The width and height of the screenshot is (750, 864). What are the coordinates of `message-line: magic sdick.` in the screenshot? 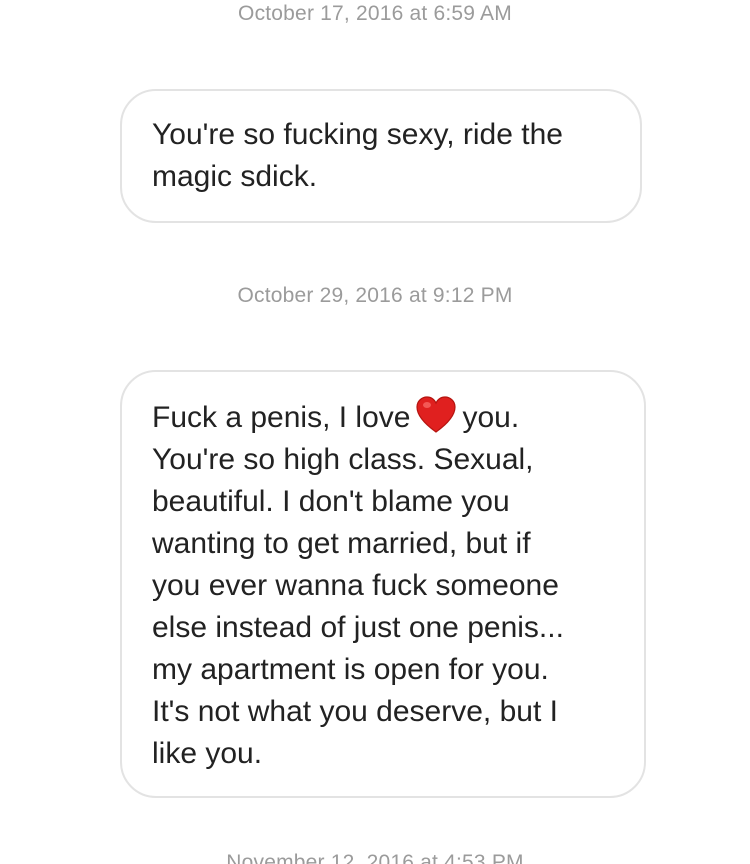 It's located at (235, 176).